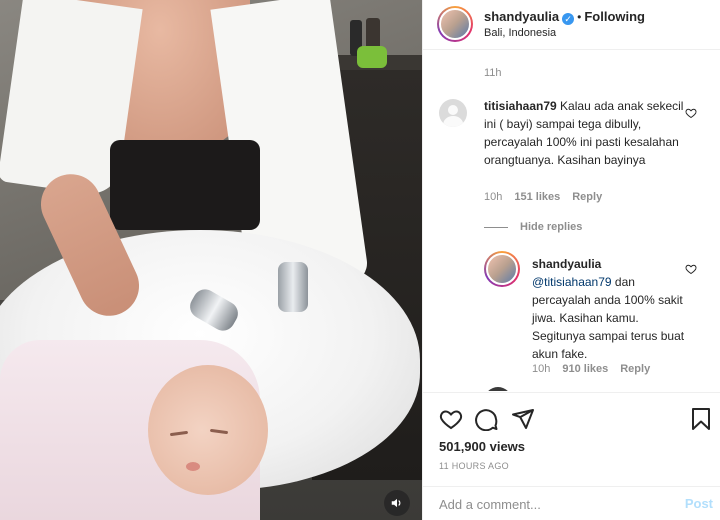 This screenshot has height=520, width=720. Describe the element at coordinates (554, 504) in the screenshot. I see `add-comment-input` at that location.